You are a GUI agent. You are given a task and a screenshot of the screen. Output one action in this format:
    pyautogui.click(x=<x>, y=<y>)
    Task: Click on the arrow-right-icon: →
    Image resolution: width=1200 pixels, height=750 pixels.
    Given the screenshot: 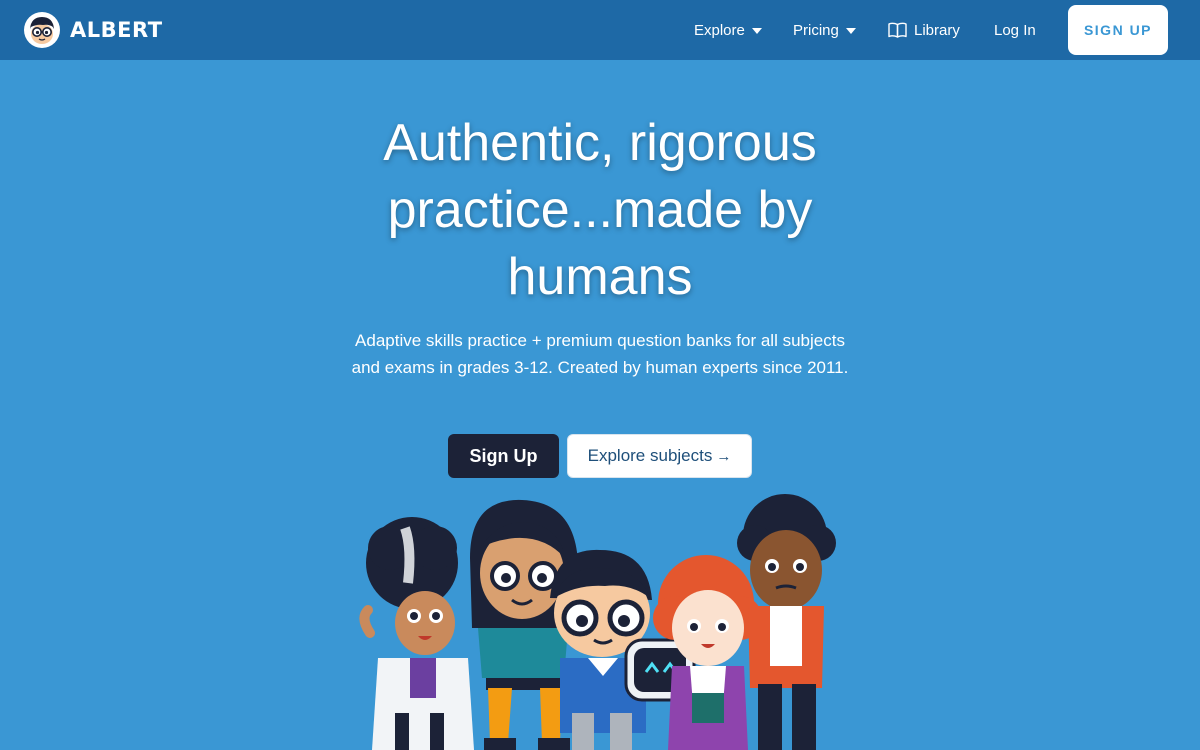 What is the action you would take?
    pyautogui.click(x=724, y=456)
    